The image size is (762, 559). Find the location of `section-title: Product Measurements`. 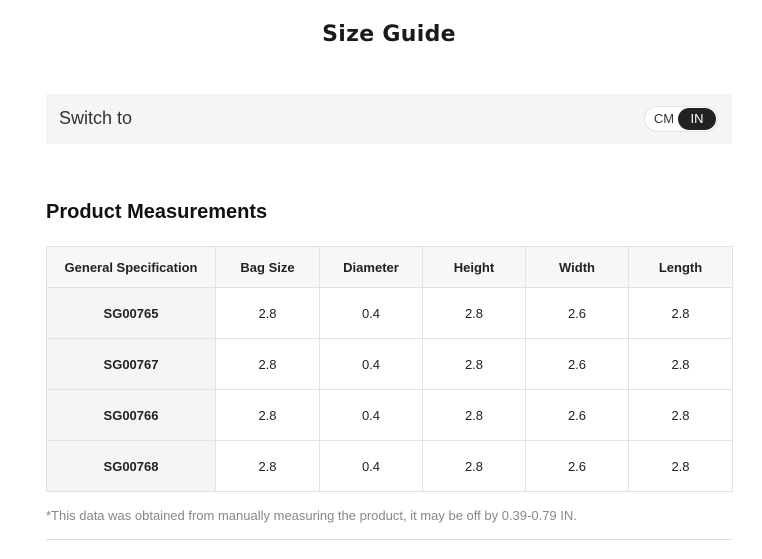

section-title: Product Measurements is located at coordinates (157, 212).